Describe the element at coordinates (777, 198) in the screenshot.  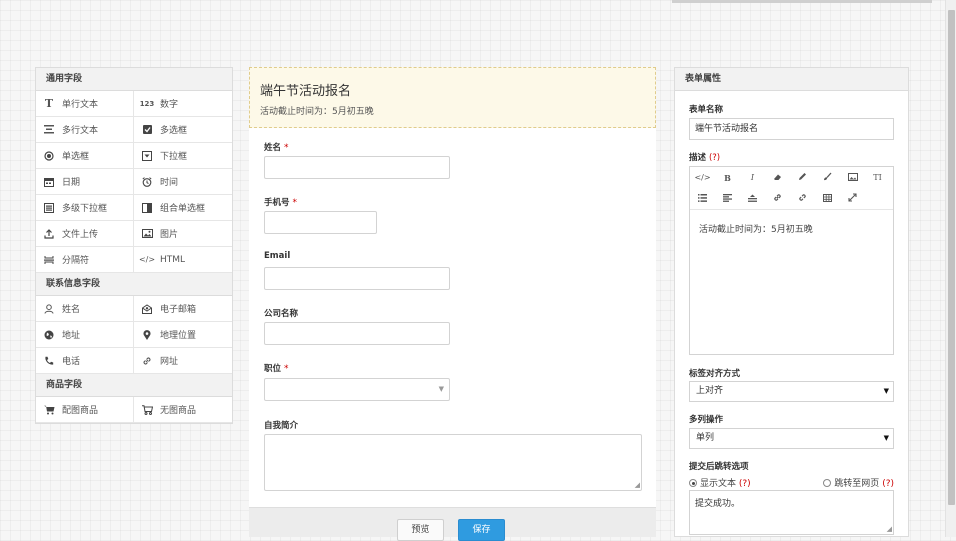
I see `insert-link-icon` at that location.